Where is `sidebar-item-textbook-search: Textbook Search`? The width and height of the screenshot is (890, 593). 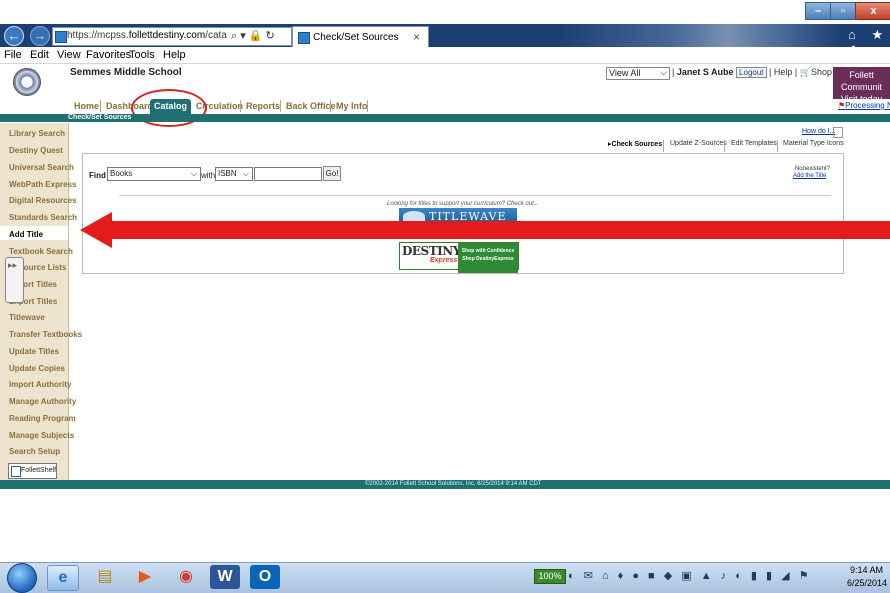 sidebar-item-textbook-search: Textbook Search is located at coordinates (41, 251).